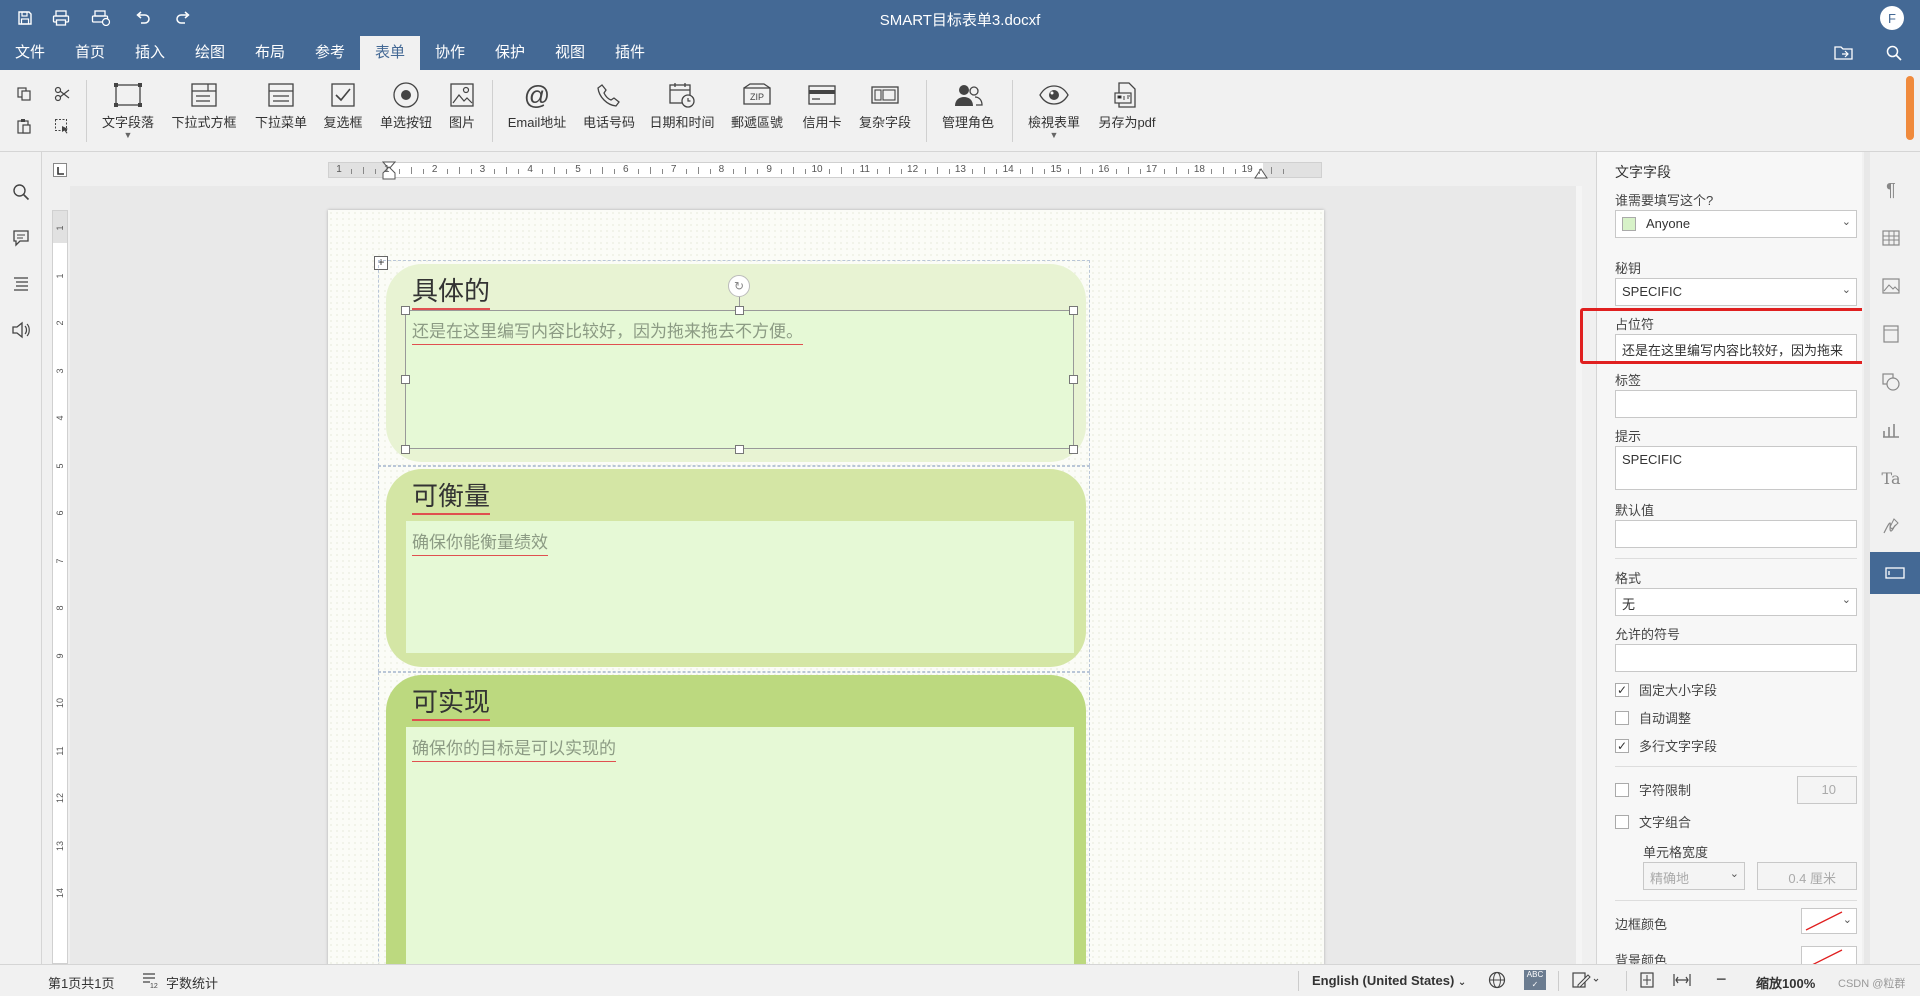  Describe the element at coordinates (390, 53) in the screenshot. I see `tab-forms: 表单` at that location.